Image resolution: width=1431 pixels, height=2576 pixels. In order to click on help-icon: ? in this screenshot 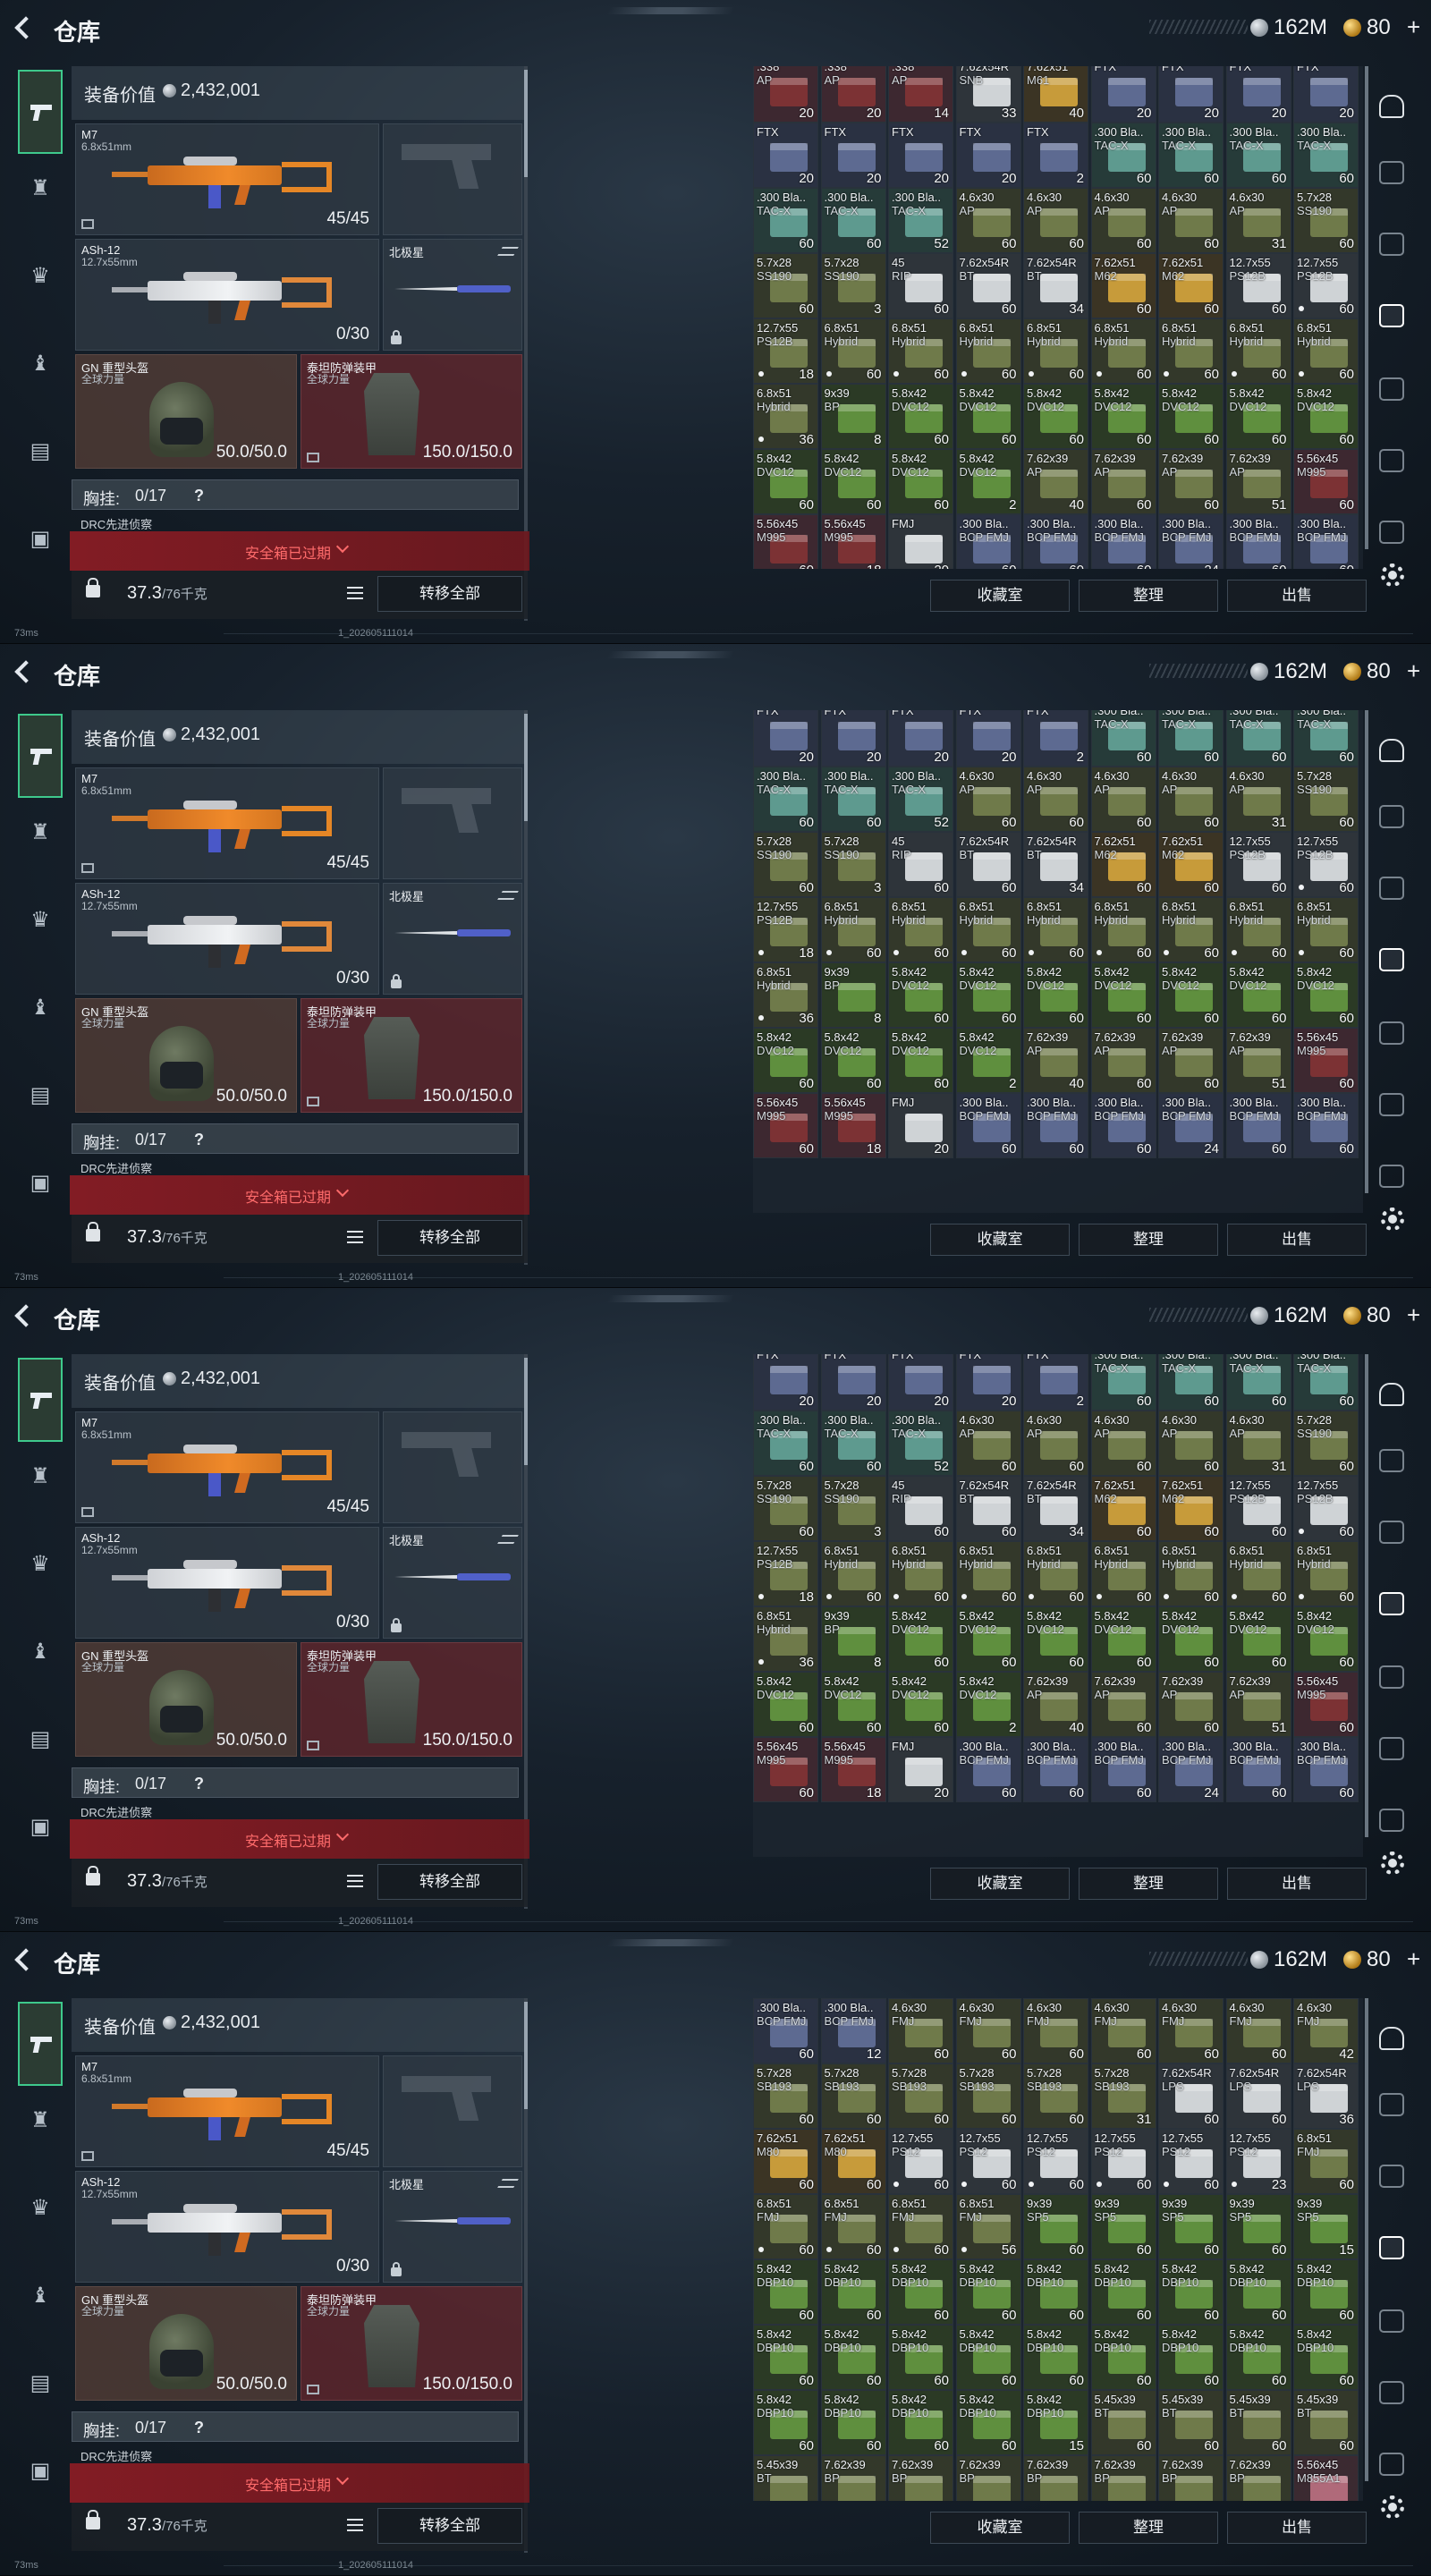, I will do `click(199, 1784)`.